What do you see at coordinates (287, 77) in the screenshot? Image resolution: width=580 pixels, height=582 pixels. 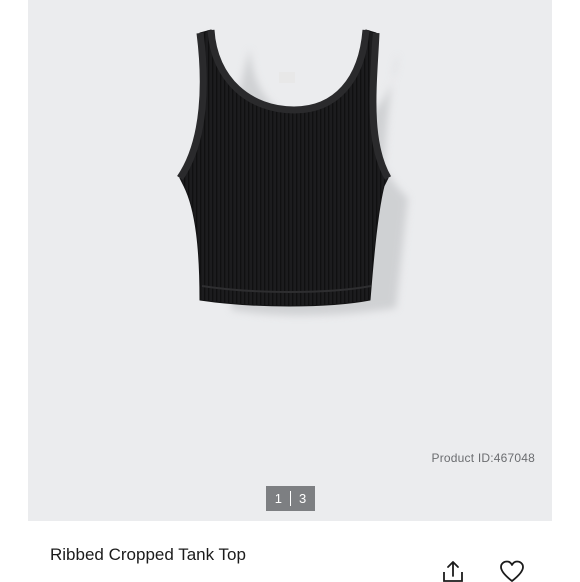 I see `brand-label` at bounding box center [287, 77].